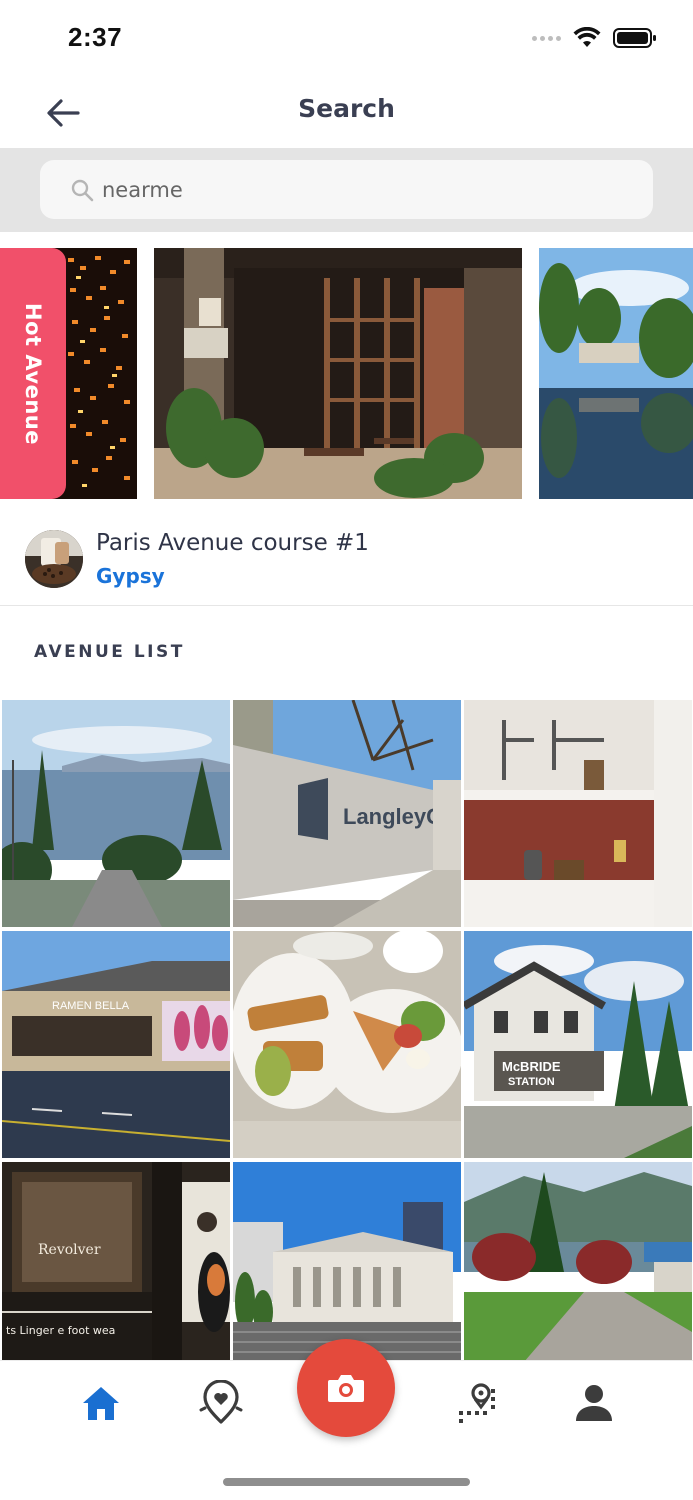  What do you see at coordinates (346, 1482) in the screenshot?
I see `home-indicator` at bounding box center [346, 1482].